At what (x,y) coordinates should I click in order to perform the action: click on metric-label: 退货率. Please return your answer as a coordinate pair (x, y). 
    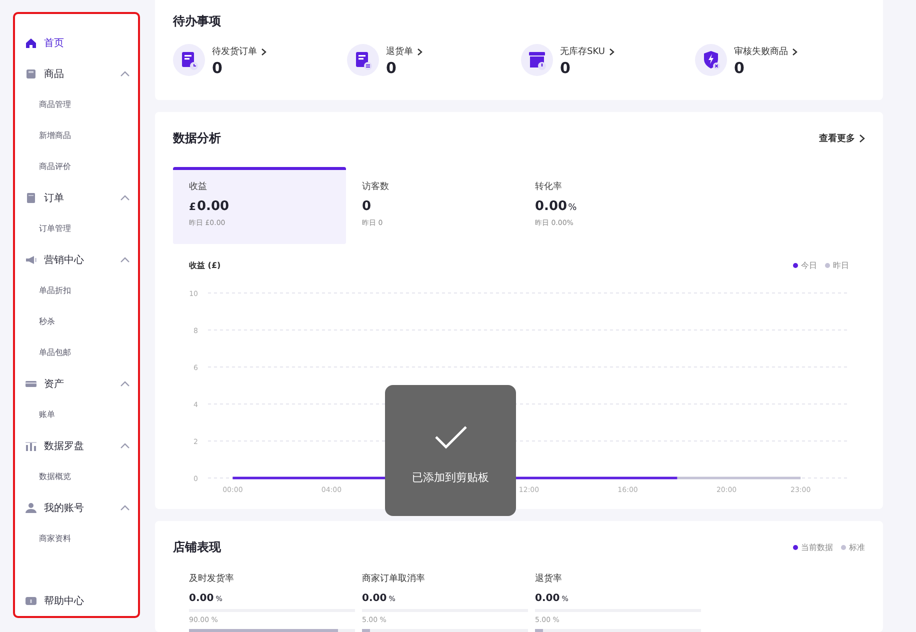
    Looking at the image, I should click on (549, 578).